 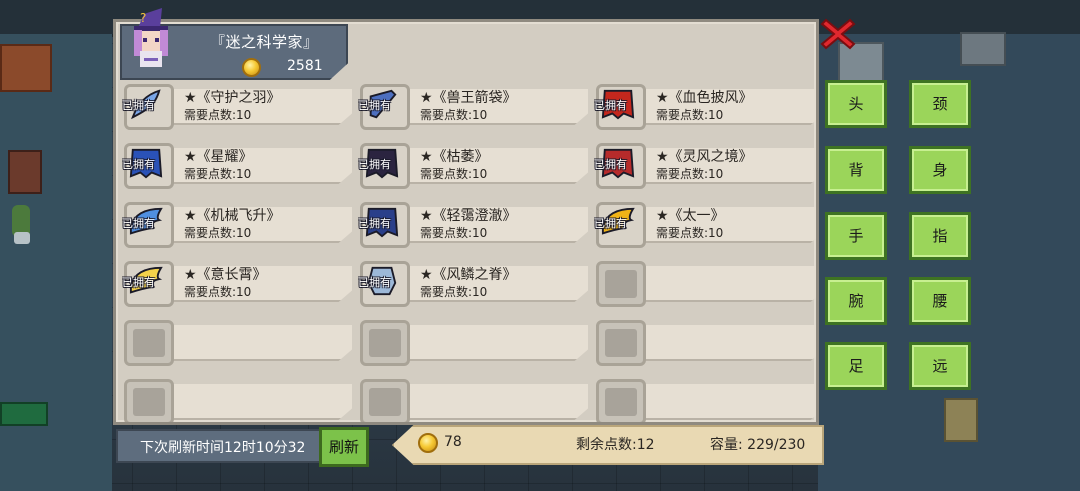 I want to click on item-slot: 已拥有 ★《枯萎》需要点数:10, so click(x=472, y=166).